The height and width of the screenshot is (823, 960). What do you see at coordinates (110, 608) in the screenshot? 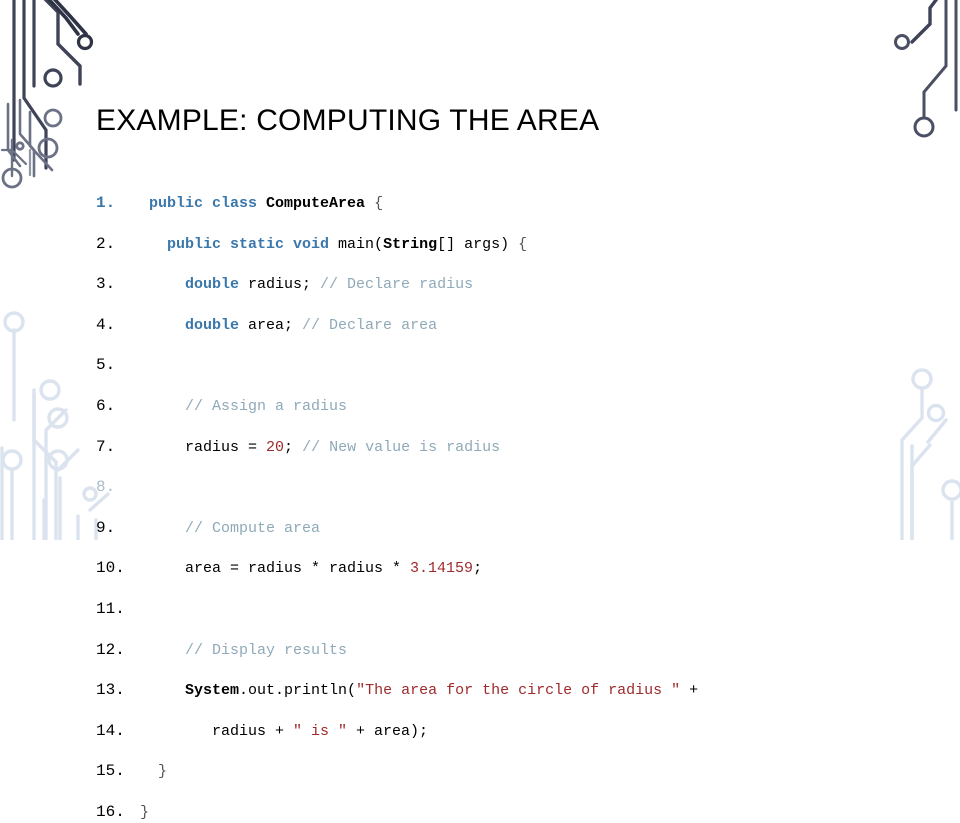
I see `code-line-number: 11.` at bounding box center [110, 608].